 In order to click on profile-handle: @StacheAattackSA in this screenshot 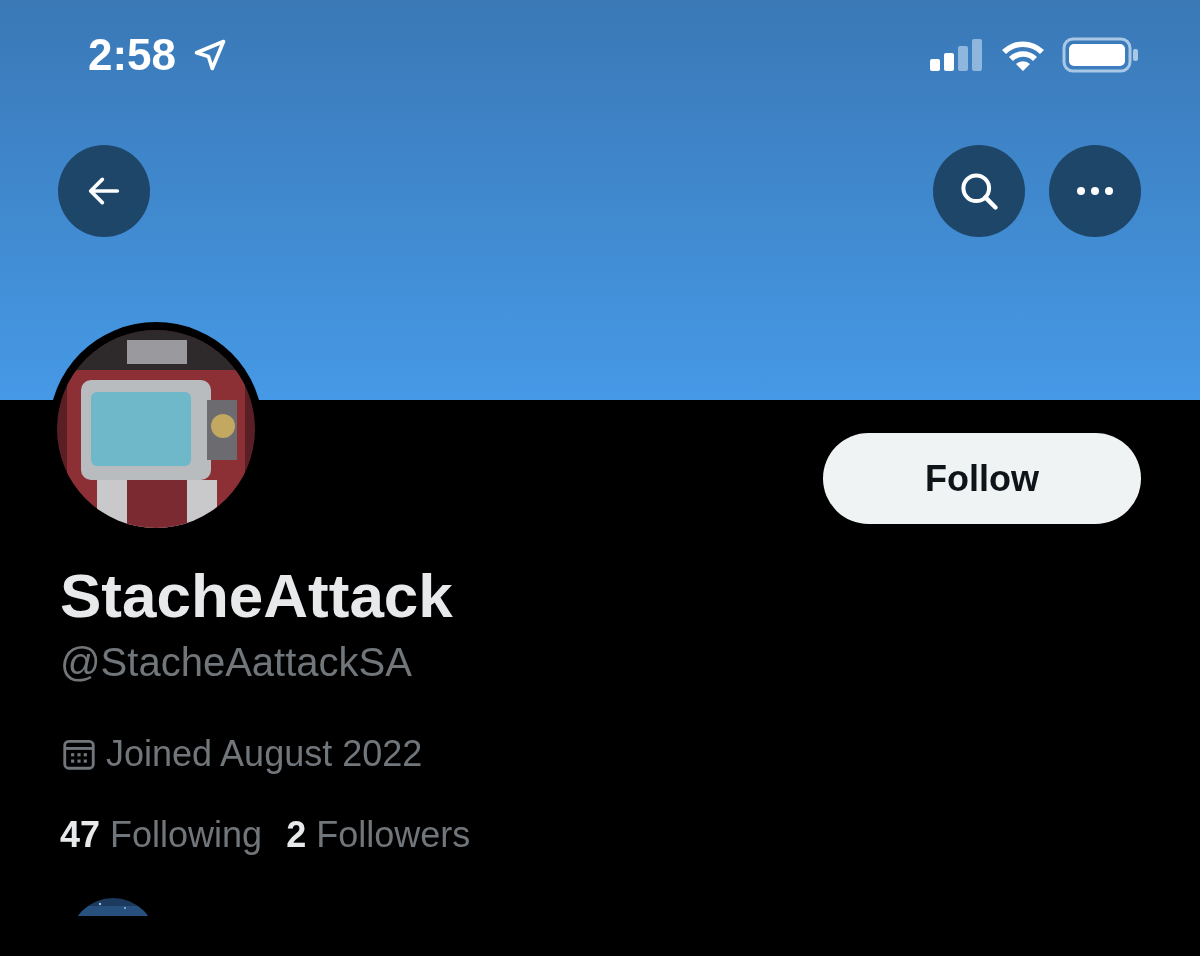, I will do `click(236, 663)`.